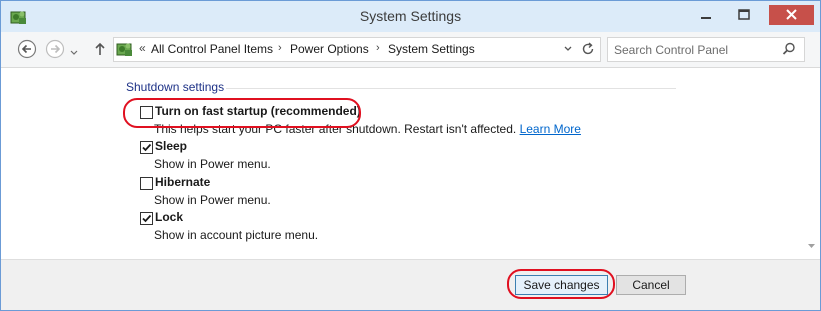  Describe the element at coordinates (706, 15) in the screenshot. I see `minimize-button` at that location.